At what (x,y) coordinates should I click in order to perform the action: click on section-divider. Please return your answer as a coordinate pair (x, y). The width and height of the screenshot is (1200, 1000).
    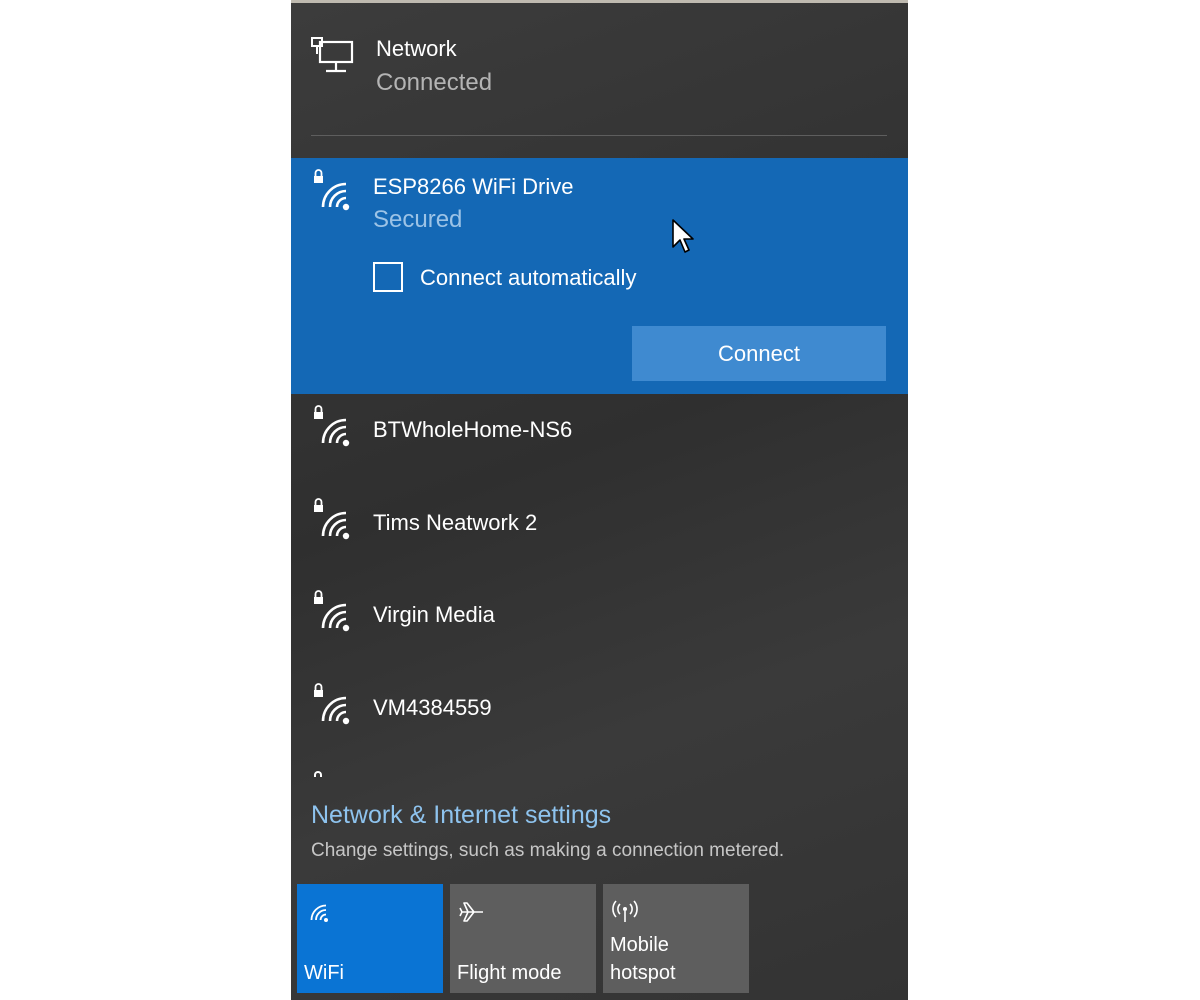
    Looking at the image, I should click on (599, 135).